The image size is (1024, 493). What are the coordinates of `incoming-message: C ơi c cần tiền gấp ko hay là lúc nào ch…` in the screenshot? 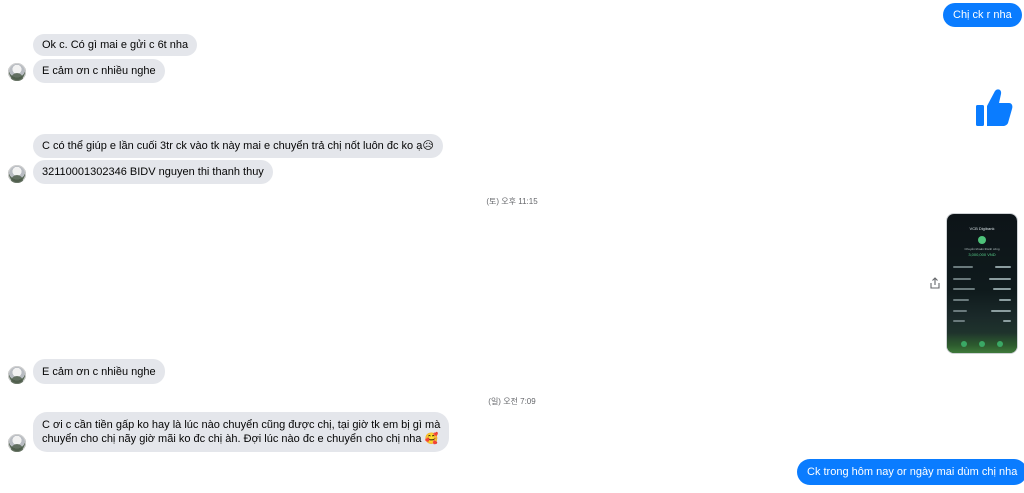 It's located at (241, 432).